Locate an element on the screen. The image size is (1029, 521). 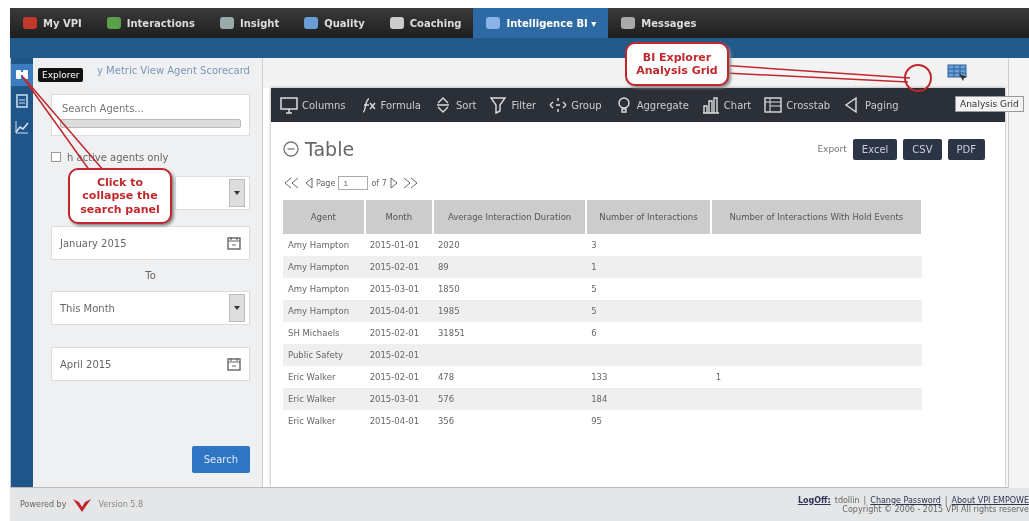
document-icon is located at coordinates (22, 101).